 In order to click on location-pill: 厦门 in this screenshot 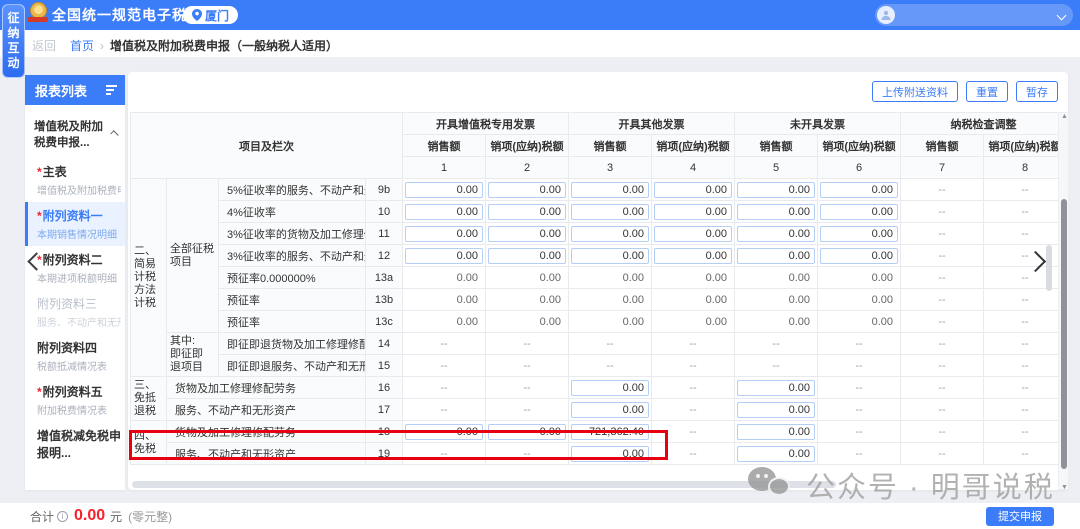, I will do `click(211, 15)`.